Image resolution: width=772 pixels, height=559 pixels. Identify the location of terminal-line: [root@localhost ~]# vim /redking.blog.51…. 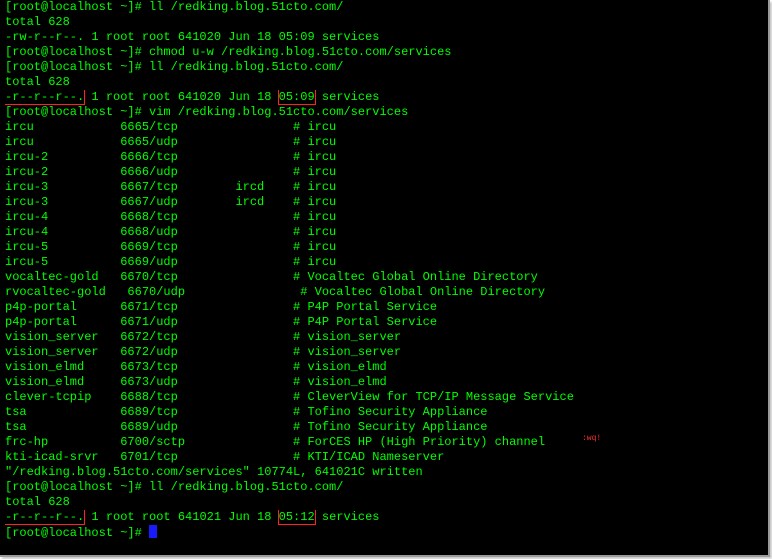
(207, 112).